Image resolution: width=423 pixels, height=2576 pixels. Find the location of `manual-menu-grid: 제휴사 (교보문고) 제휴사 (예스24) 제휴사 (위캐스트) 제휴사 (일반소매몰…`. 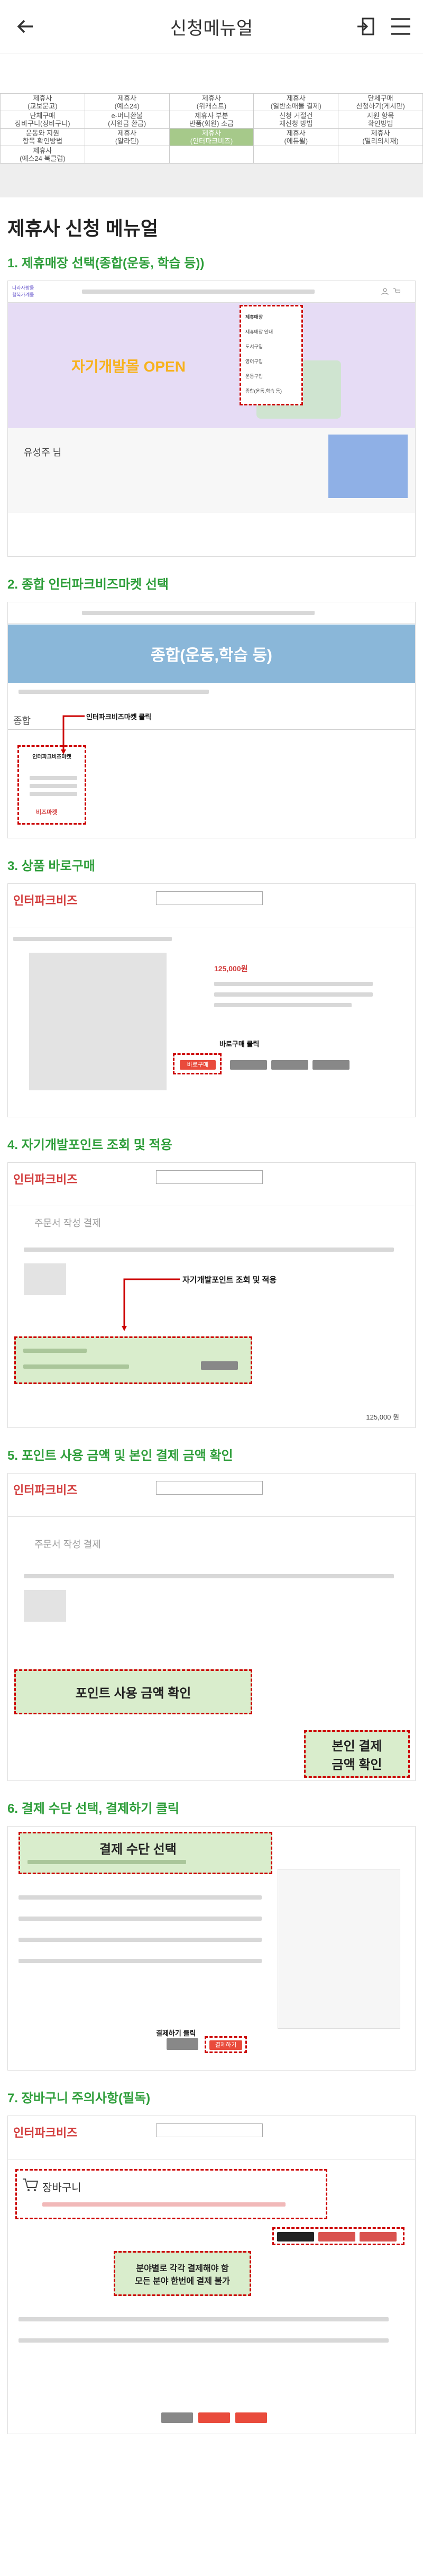

manual-menu-grid: 제휴사 (교보문고) 제휴사 (예스24) 제휴사 (위캐스트) 제휴사 (일반소매몰… is located at coordinates (212, 128).